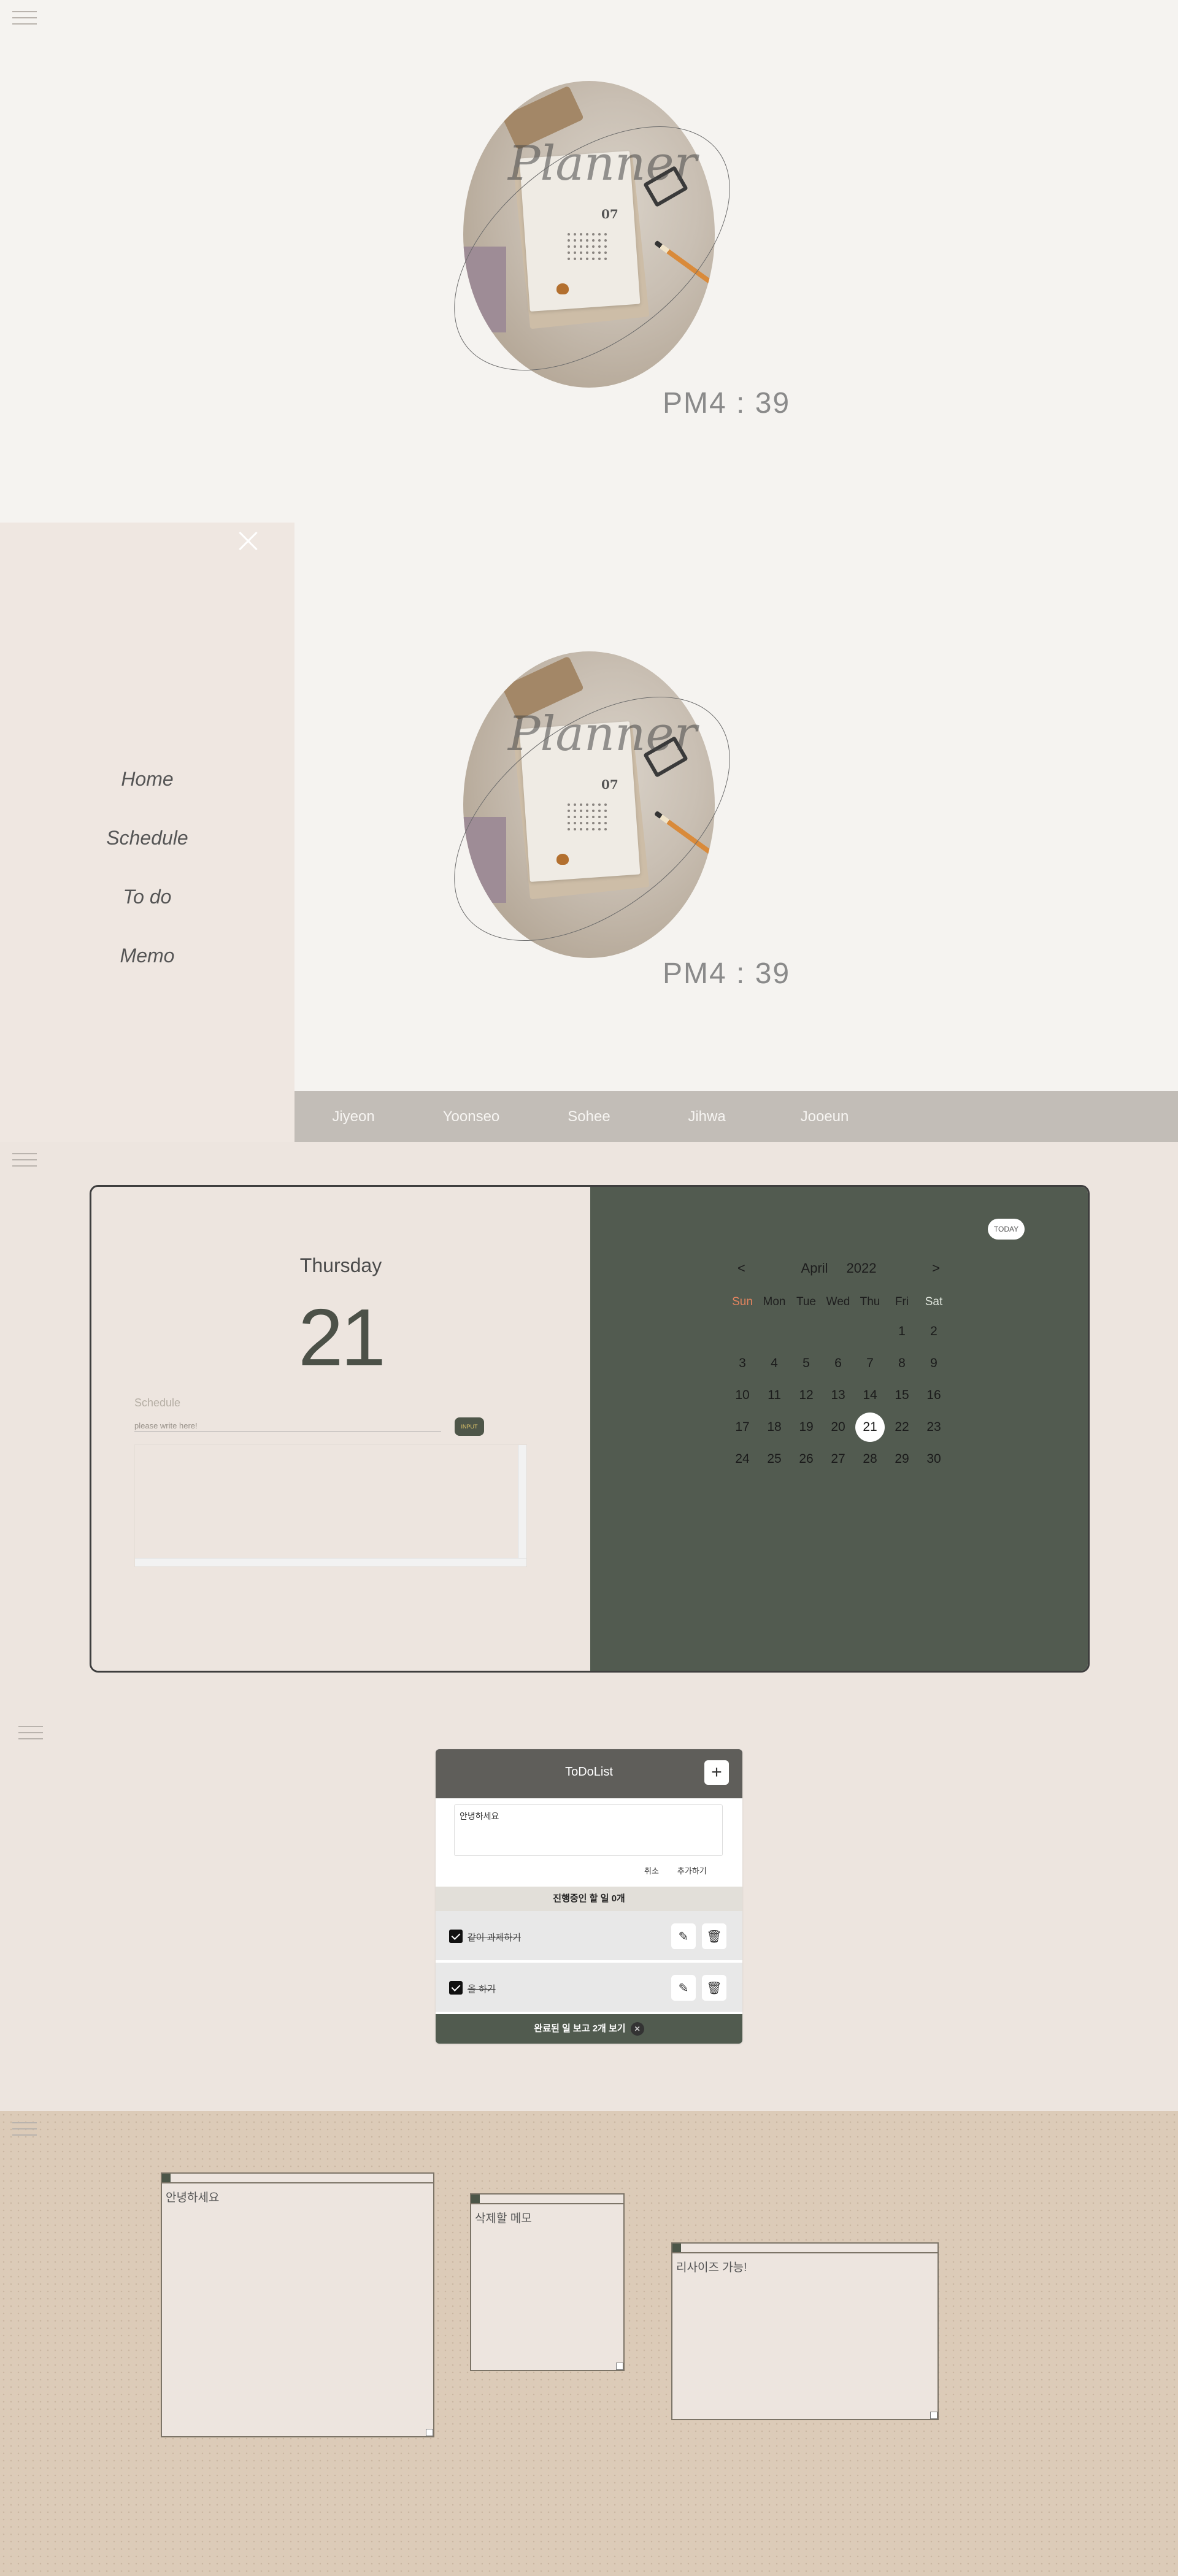 The width and height of the screenshot is (1178, 2576). What do you see at coordinates (934, 1427) in the screenshot?
I see `calendar-day: 23` at bounding box center [934, 1427].